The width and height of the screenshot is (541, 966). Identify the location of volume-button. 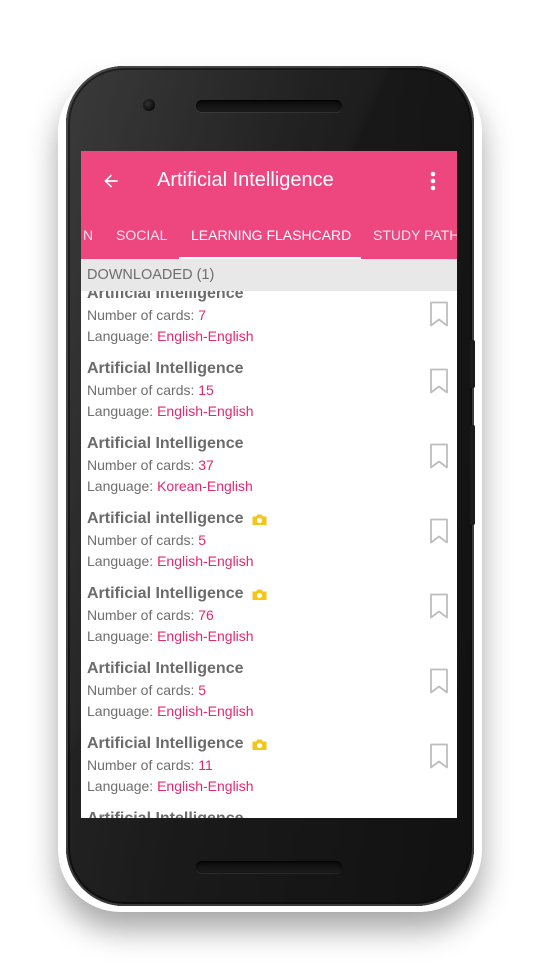
(472, 475).